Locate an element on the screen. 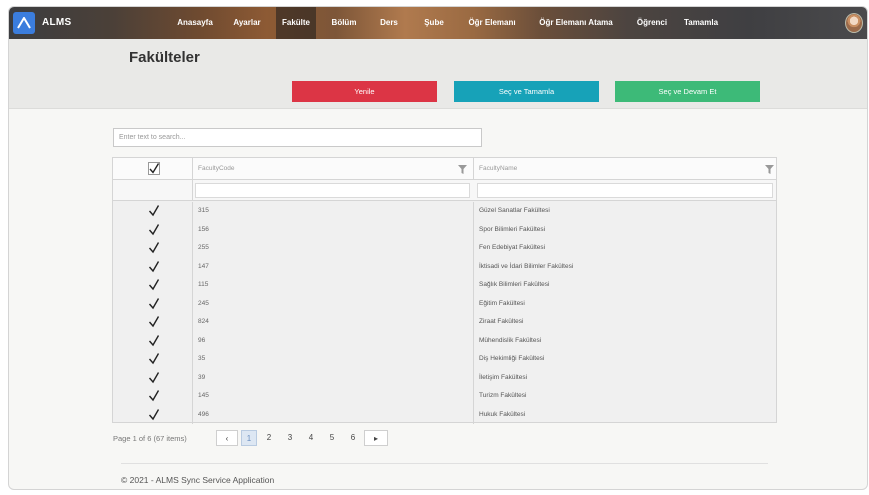  faculty-name-cell: Güzel Sanatlar Fakültesi is located at coordinates (514, 210).